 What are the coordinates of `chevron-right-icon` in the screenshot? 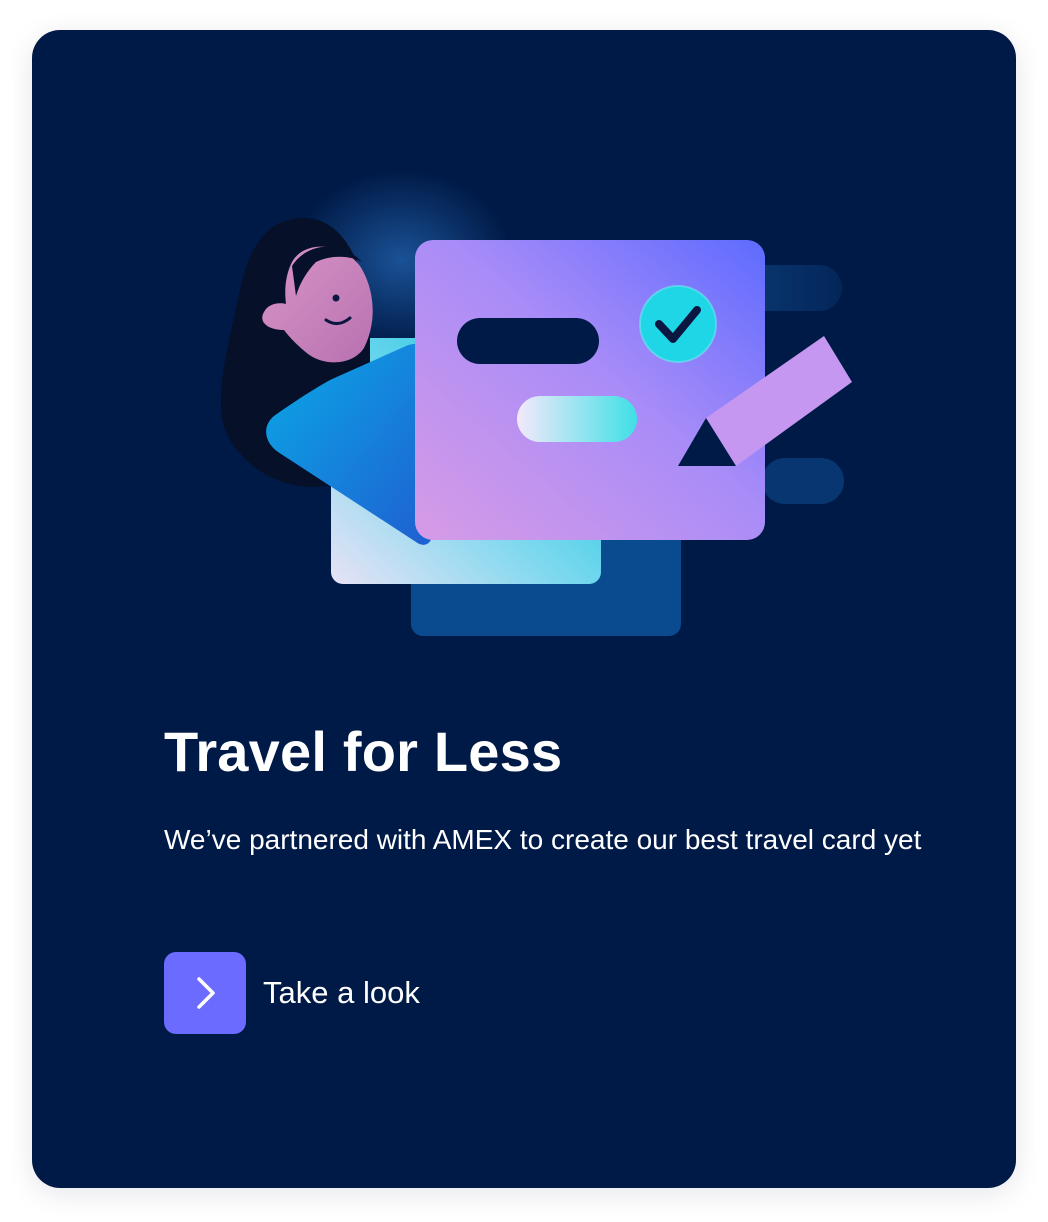 It's located at (206, 993).